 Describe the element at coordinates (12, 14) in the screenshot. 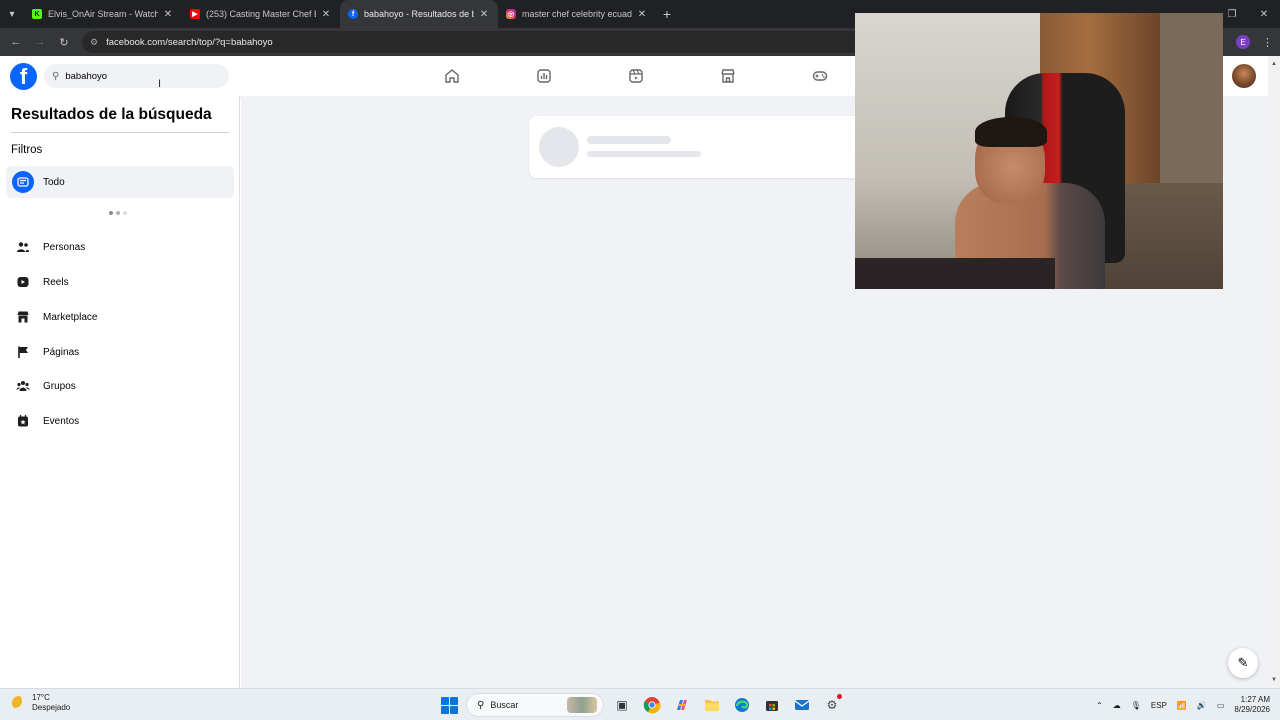

I see `tab-search-button: ▾` at that location.